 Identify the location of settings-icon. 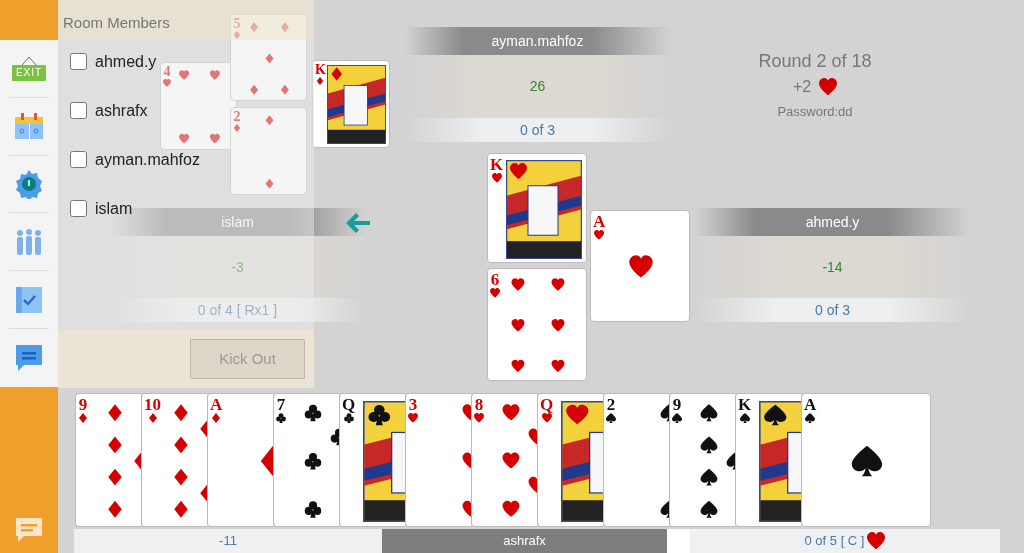
(29, 184).